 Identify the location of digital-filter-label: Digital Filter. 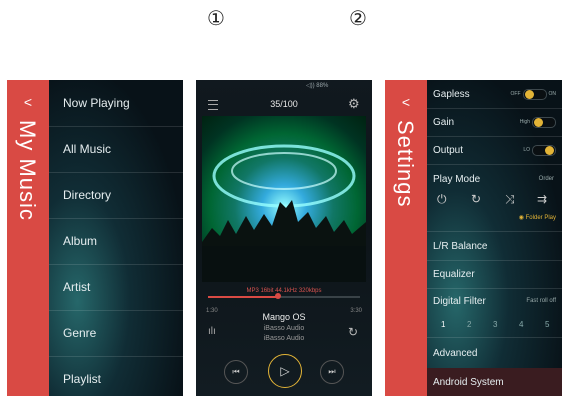
(459, 301).